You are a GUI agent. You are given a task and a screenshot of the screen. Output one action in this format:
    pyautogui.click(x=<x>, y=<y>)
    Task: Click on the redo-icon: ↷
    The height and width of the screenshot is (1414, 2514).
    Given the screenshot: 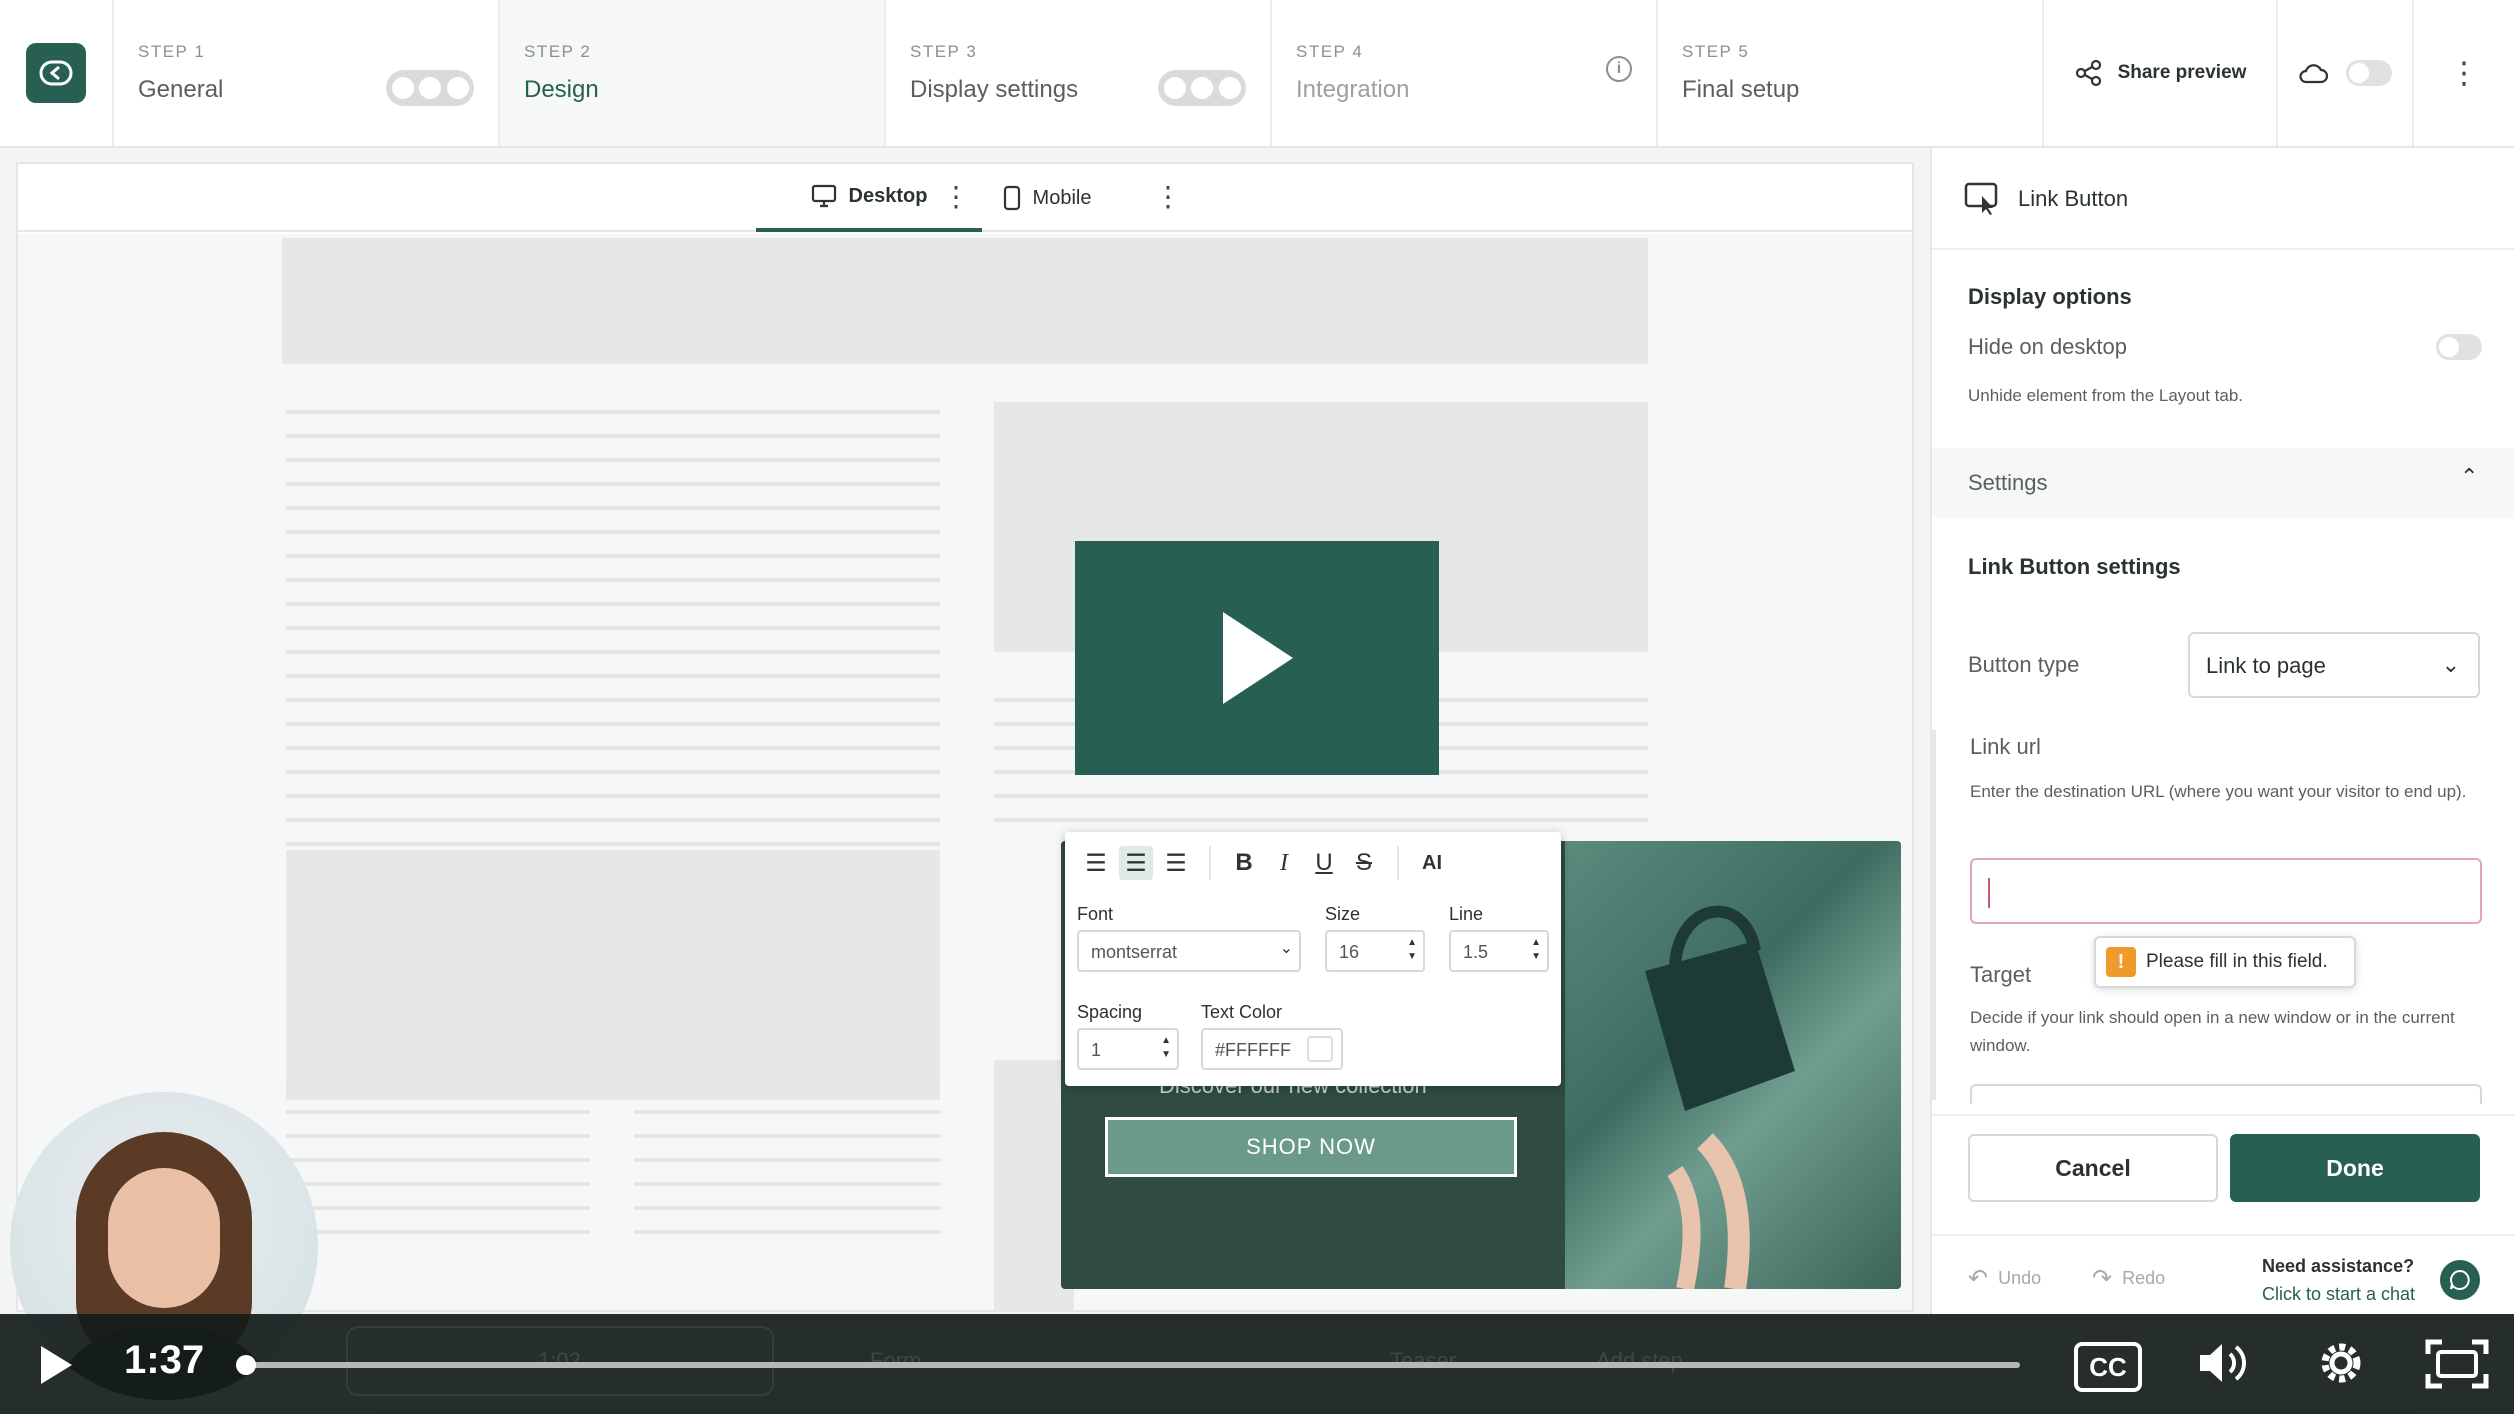 What is the action you would take?
    pyautogui.click(x=2102, y=1278)
    